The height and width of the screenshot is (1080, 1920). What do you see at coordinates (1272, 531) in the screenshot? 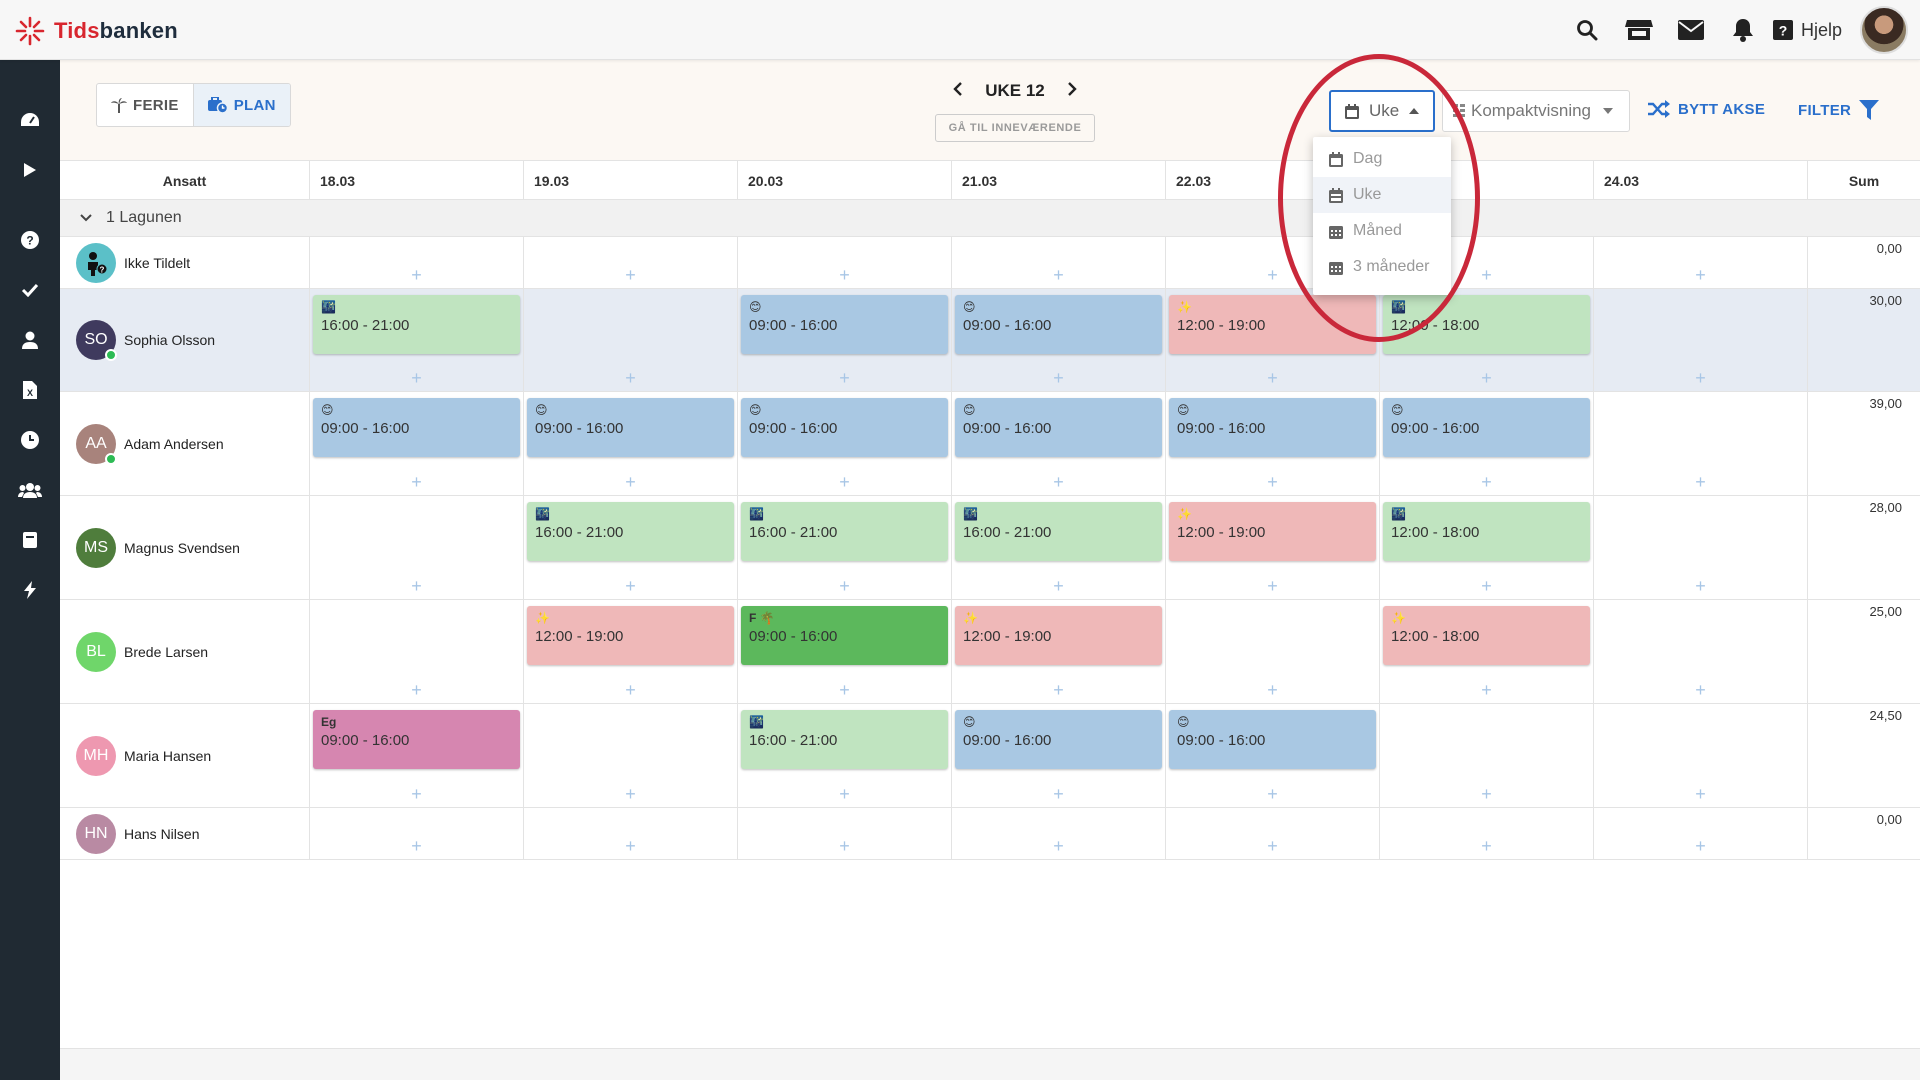
I see `shift-card: ✨ 12:00 - 19:00` at bounding box center [1272, 531].